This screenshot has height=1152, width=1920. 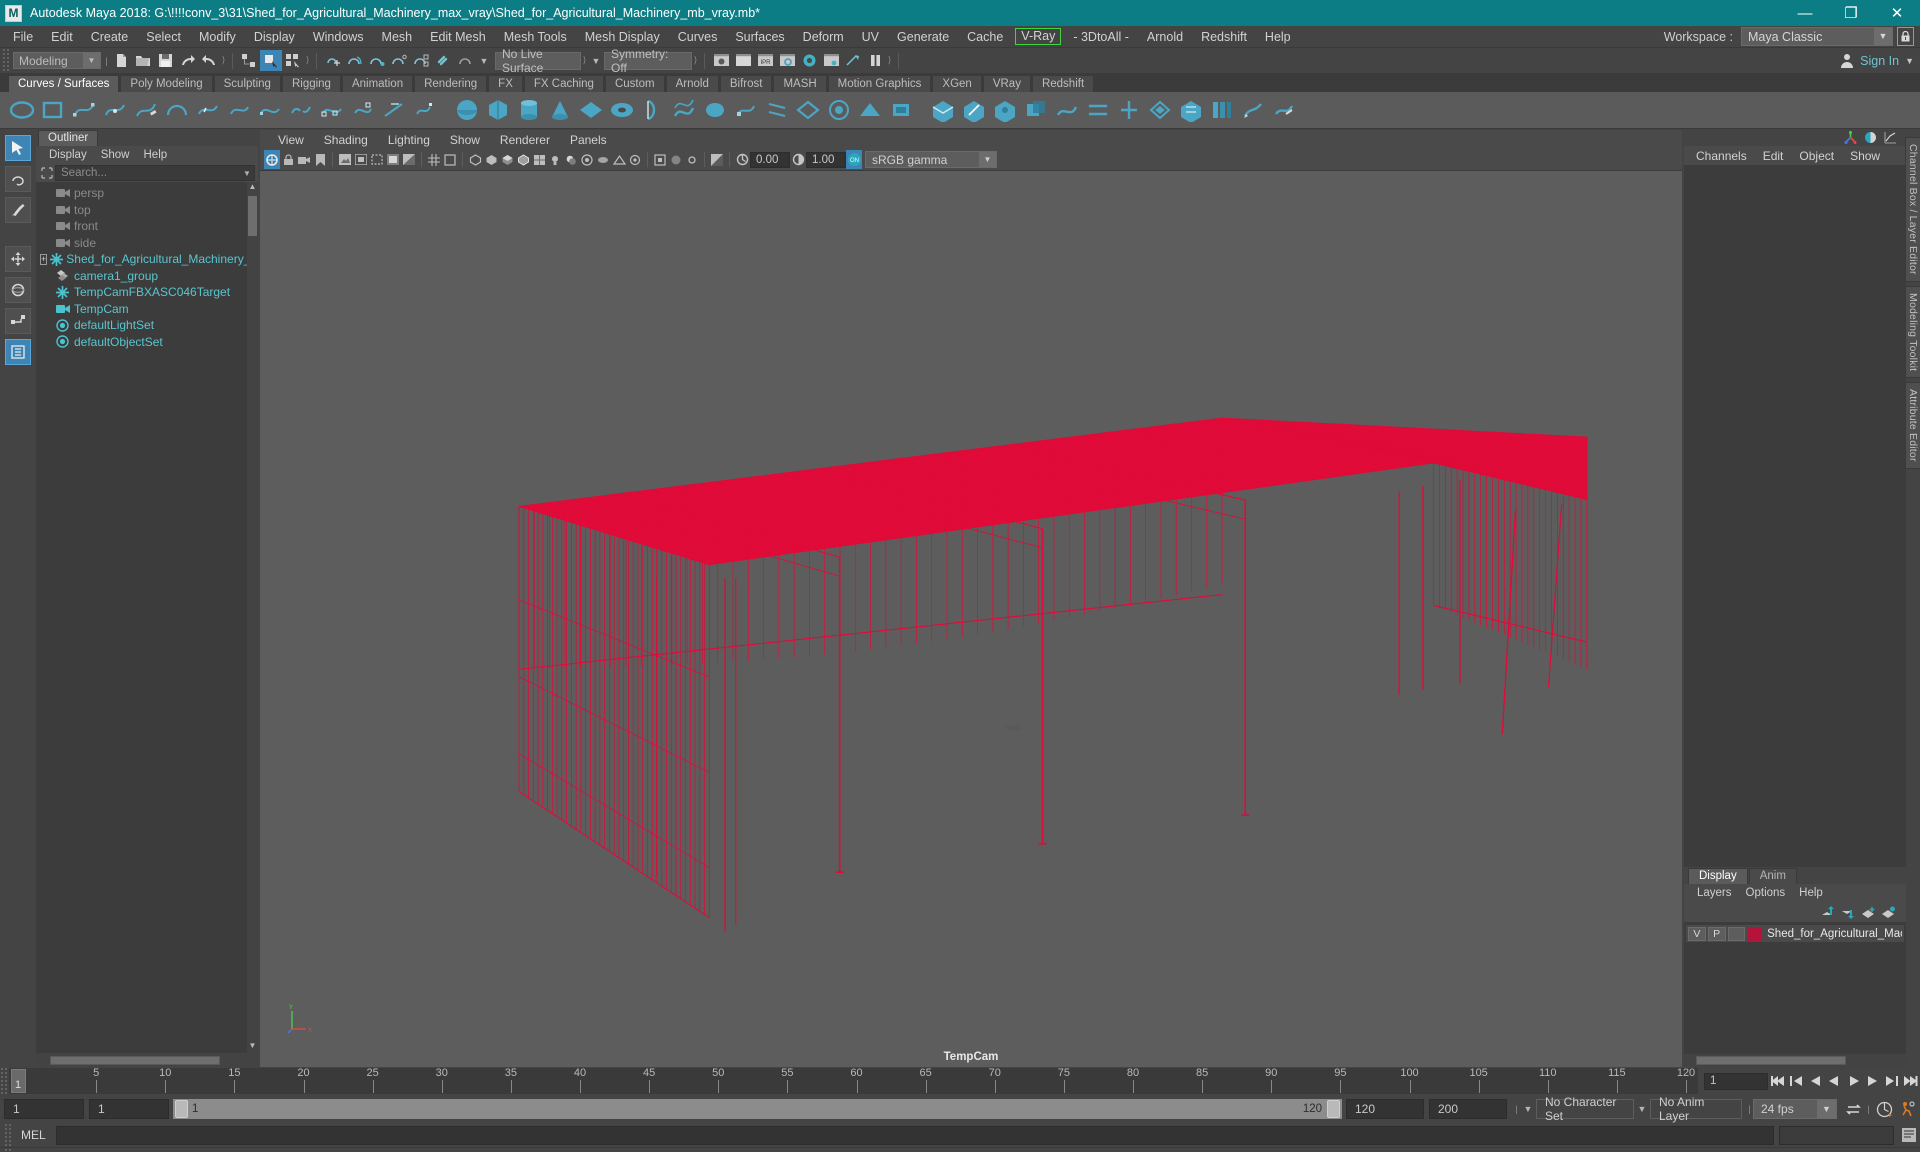 I want to click on anim-layer-combobox: No Anim Layer, so click(x=1696, y=1109).